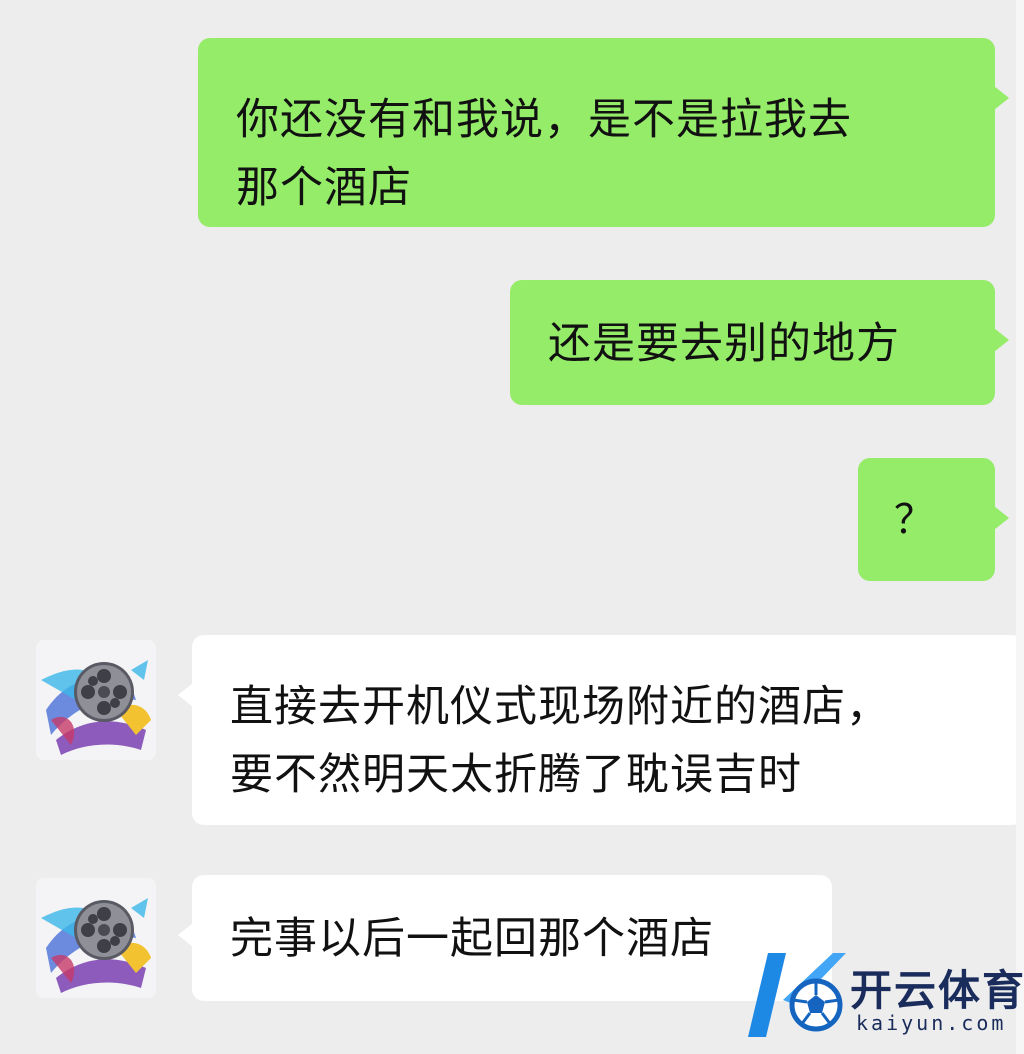  I want to click on watermark: 开云体育 kaiyun.com, so click(877, 995).